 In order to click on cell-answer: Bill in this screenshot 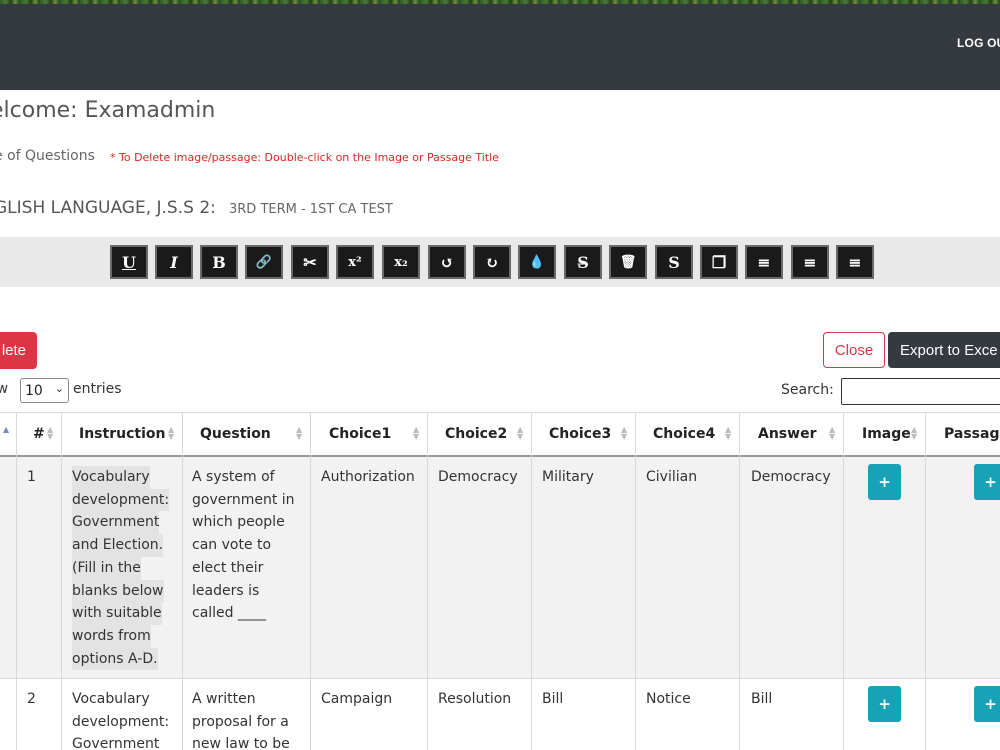, I will do `click(762, 699)`.